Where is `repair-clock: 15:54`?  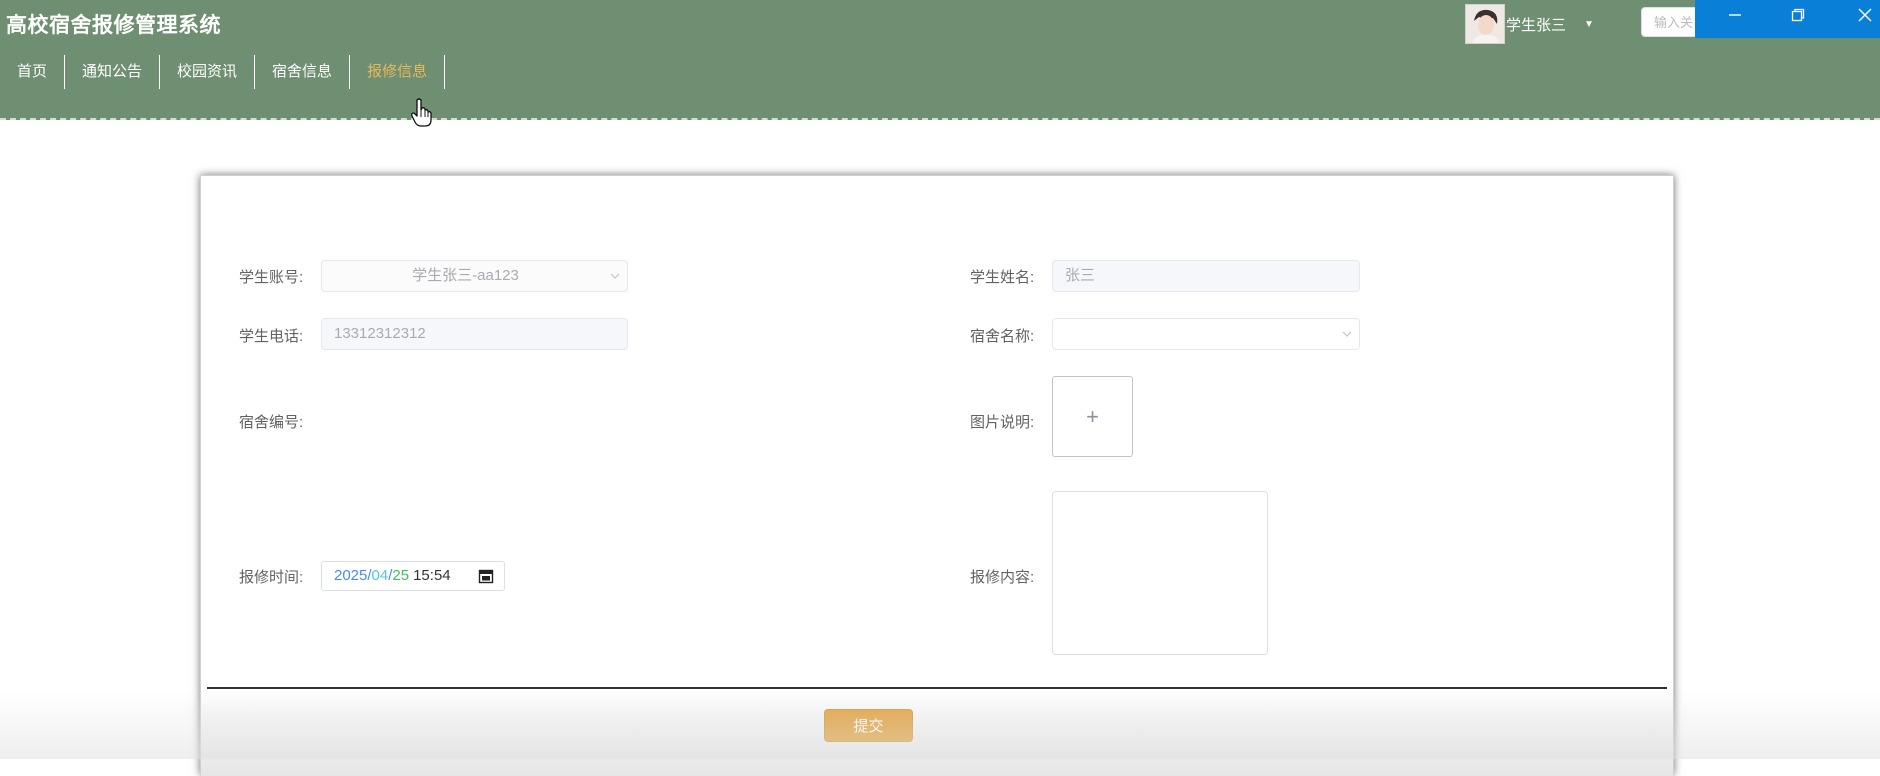 repair-clock: 15:54 is located at coordinates (432, 575).